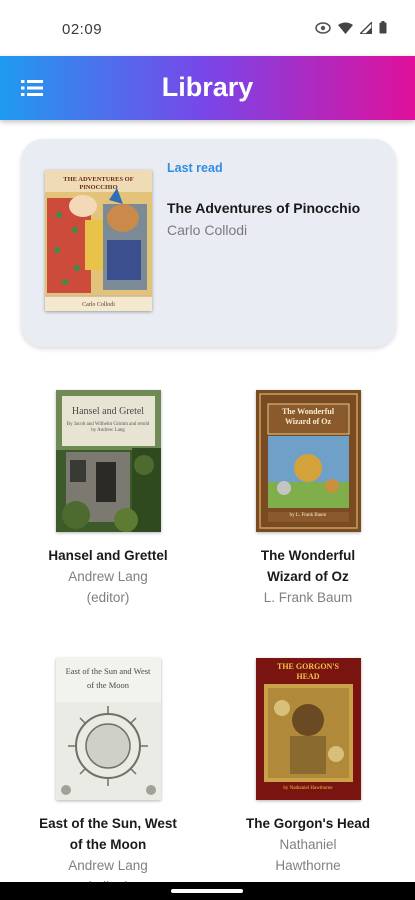 The height and width of the screenshot is (900, 415). What do you see at coordinates (108, 555) in the screenshot?
I see `book-title: Hansel and Grettel` at bounding box center [108, 555].